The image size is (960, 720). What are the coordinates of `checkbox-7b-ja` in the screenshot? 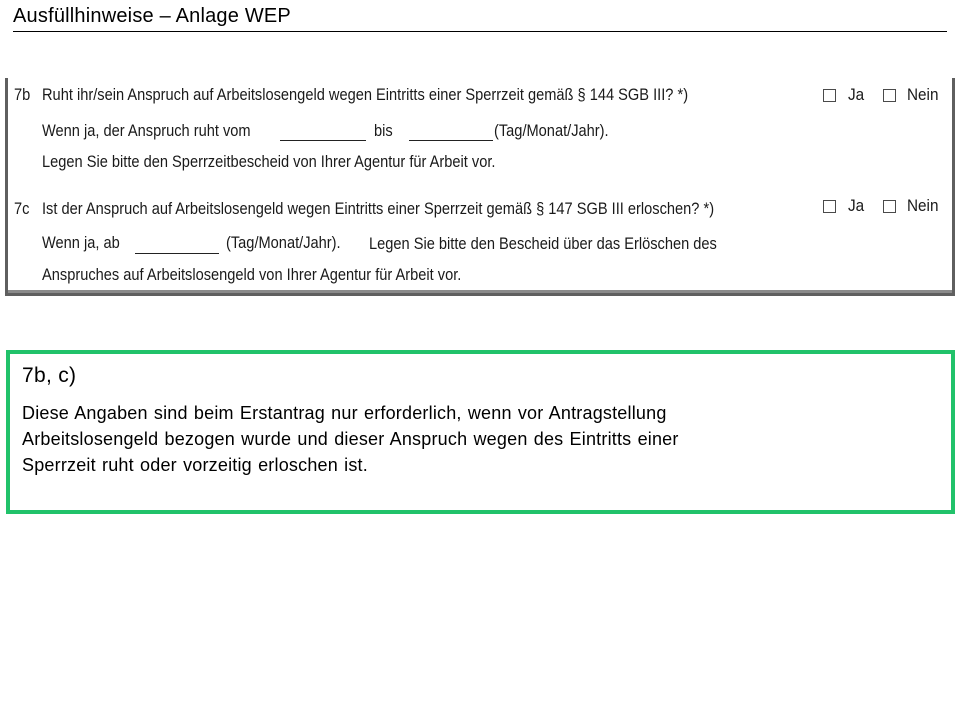 It's located at (829, 95).